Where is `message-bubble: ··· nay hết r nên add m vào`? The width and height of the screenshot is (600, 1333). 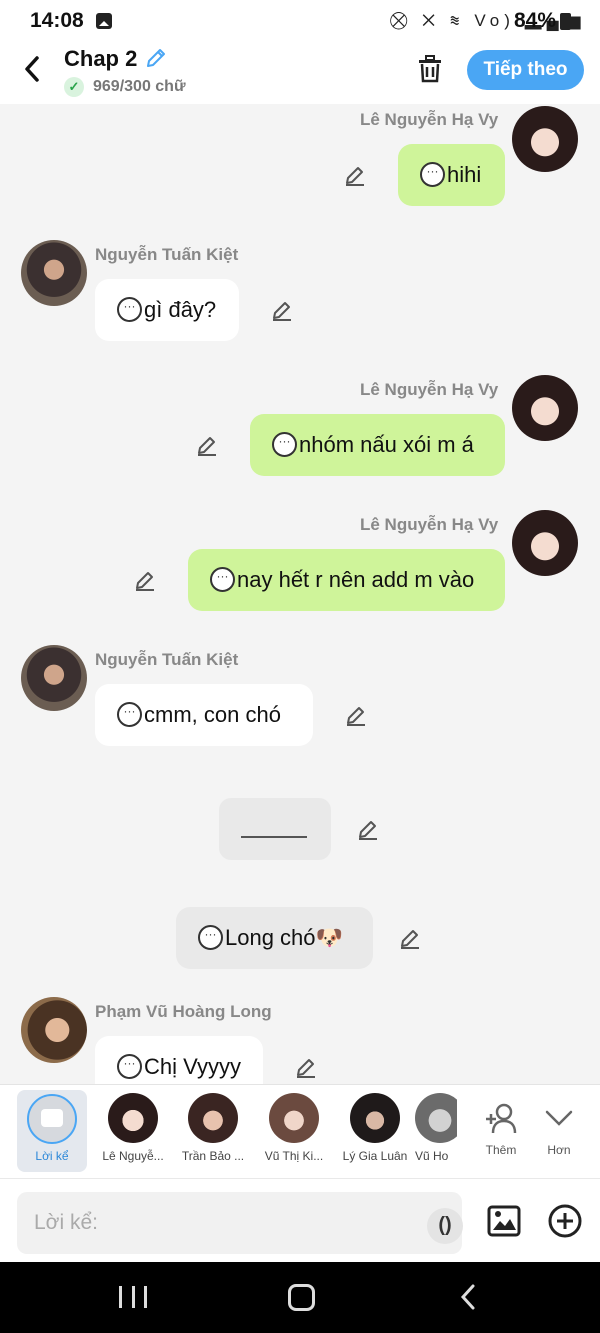
message-bubble: ··· nay hết r nên add m vào is located at coordinates (346, 580).